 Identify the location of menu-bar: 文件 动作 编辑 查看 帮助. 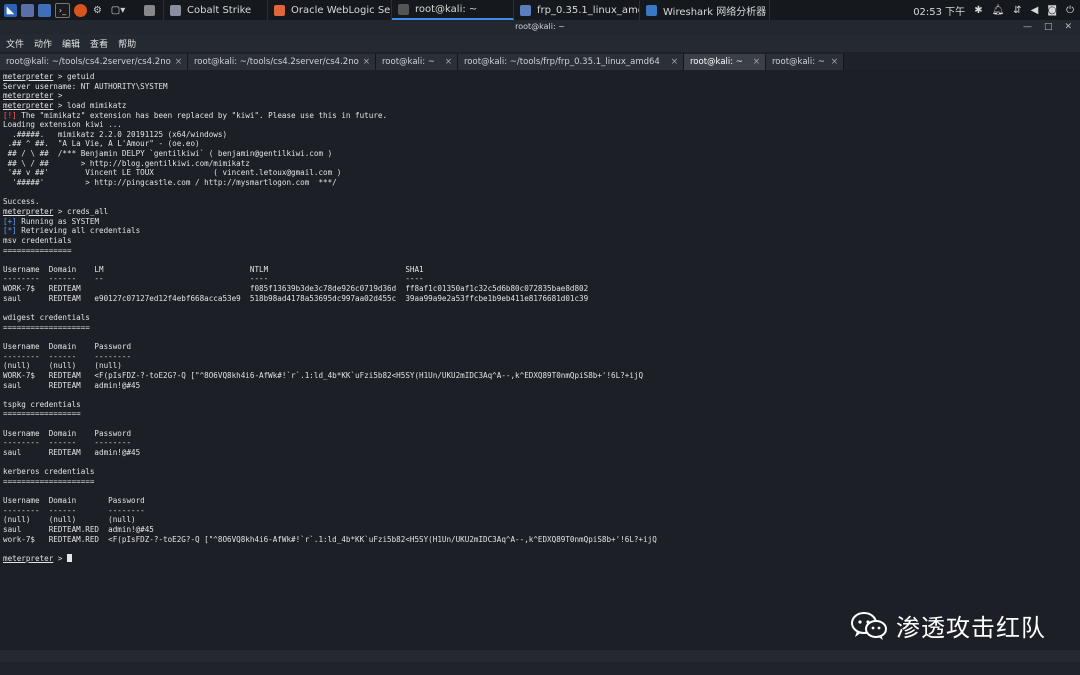
(540, 43).